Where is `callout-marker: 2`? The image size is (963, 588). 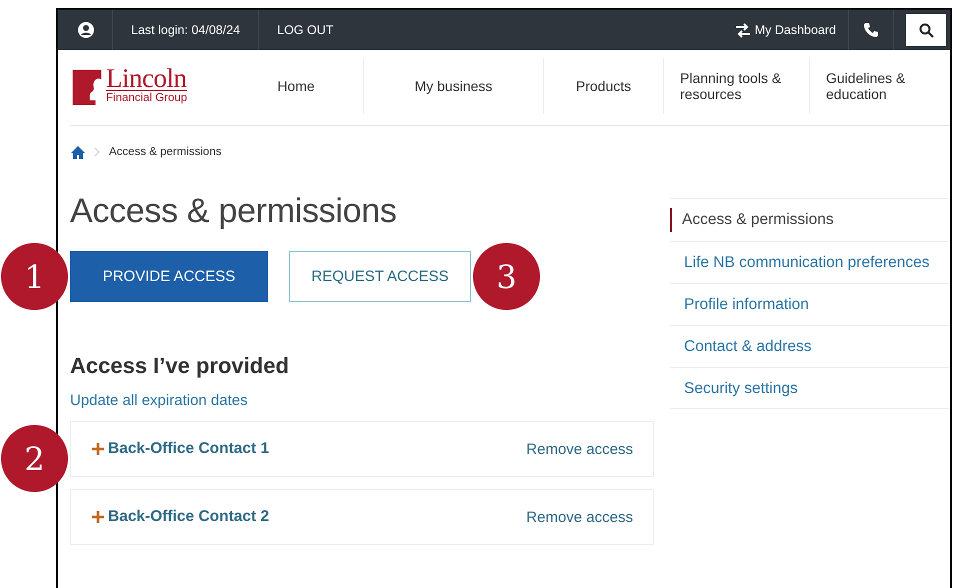 callout-marker: 2 is located at coordinates (34, 458).